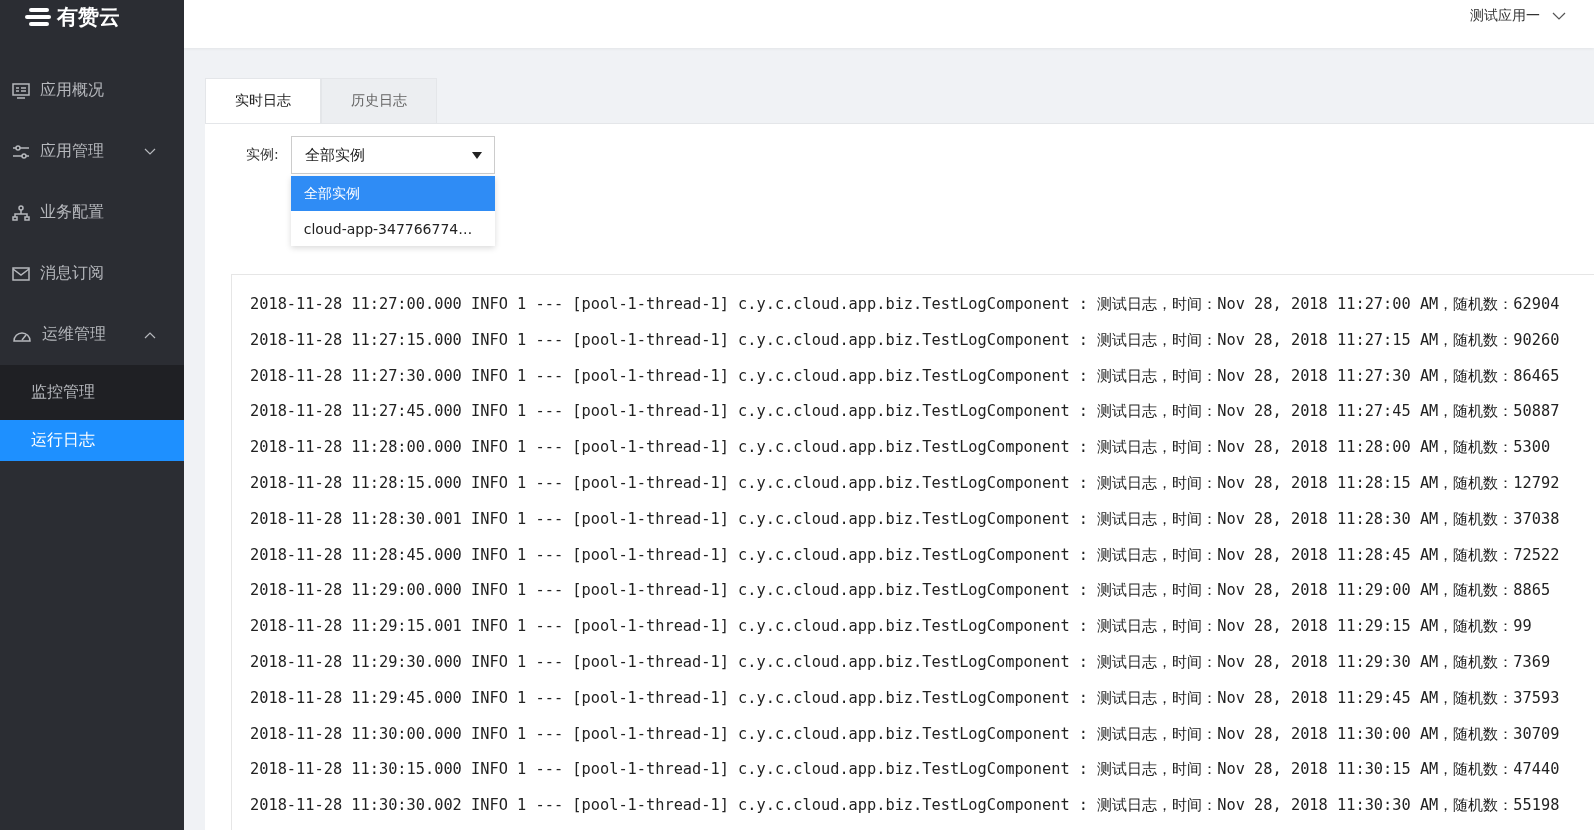 The image size is (1594, 830). What do you see at coordinates (88, 17) in the screenshot?
I see `logo-text: 有赞云` at bounding box center [88, 17].